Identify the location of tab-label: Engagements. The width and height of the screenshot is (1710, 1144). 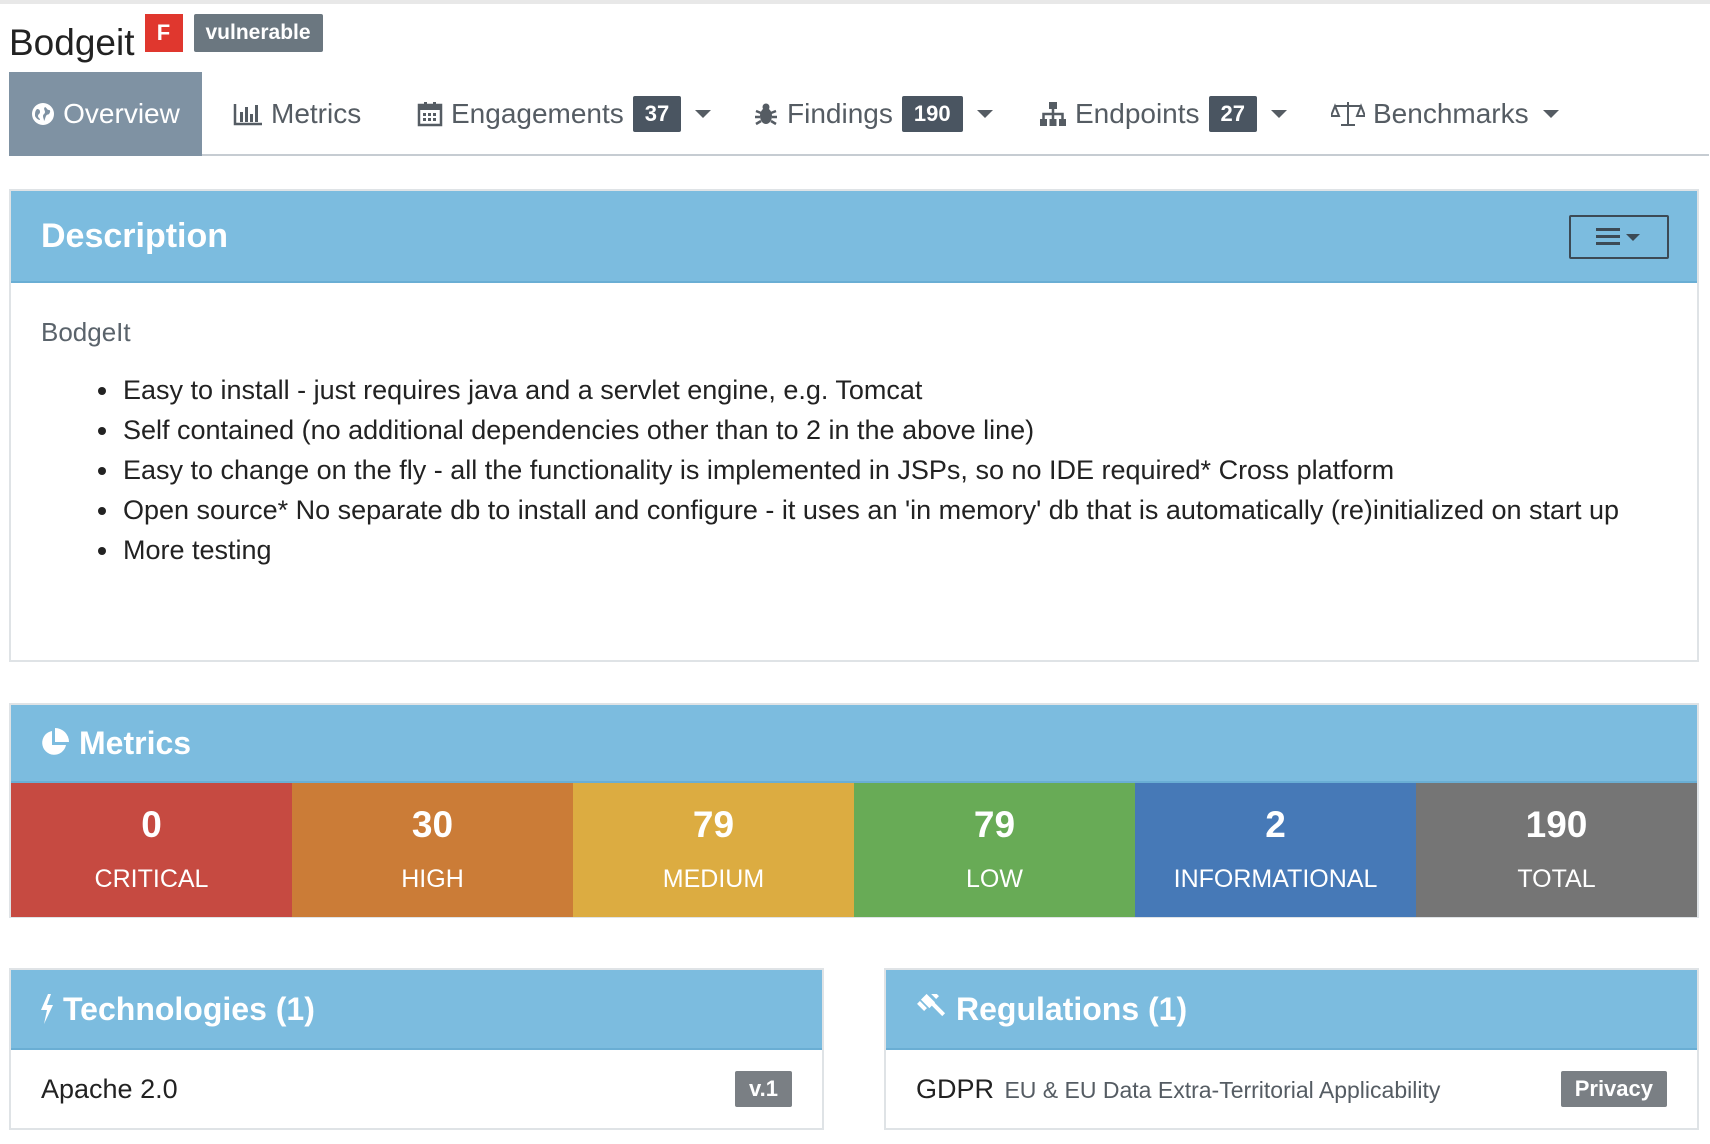
(537, 113).